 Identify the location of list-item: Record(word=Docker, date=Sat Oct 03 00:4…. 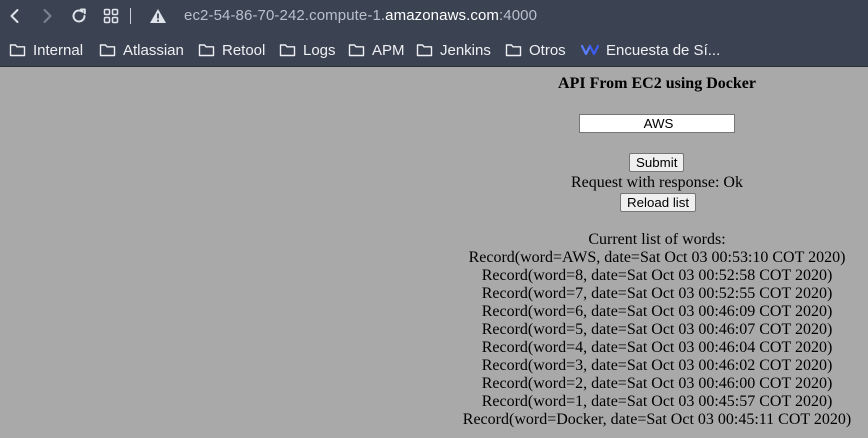
(657, 419).